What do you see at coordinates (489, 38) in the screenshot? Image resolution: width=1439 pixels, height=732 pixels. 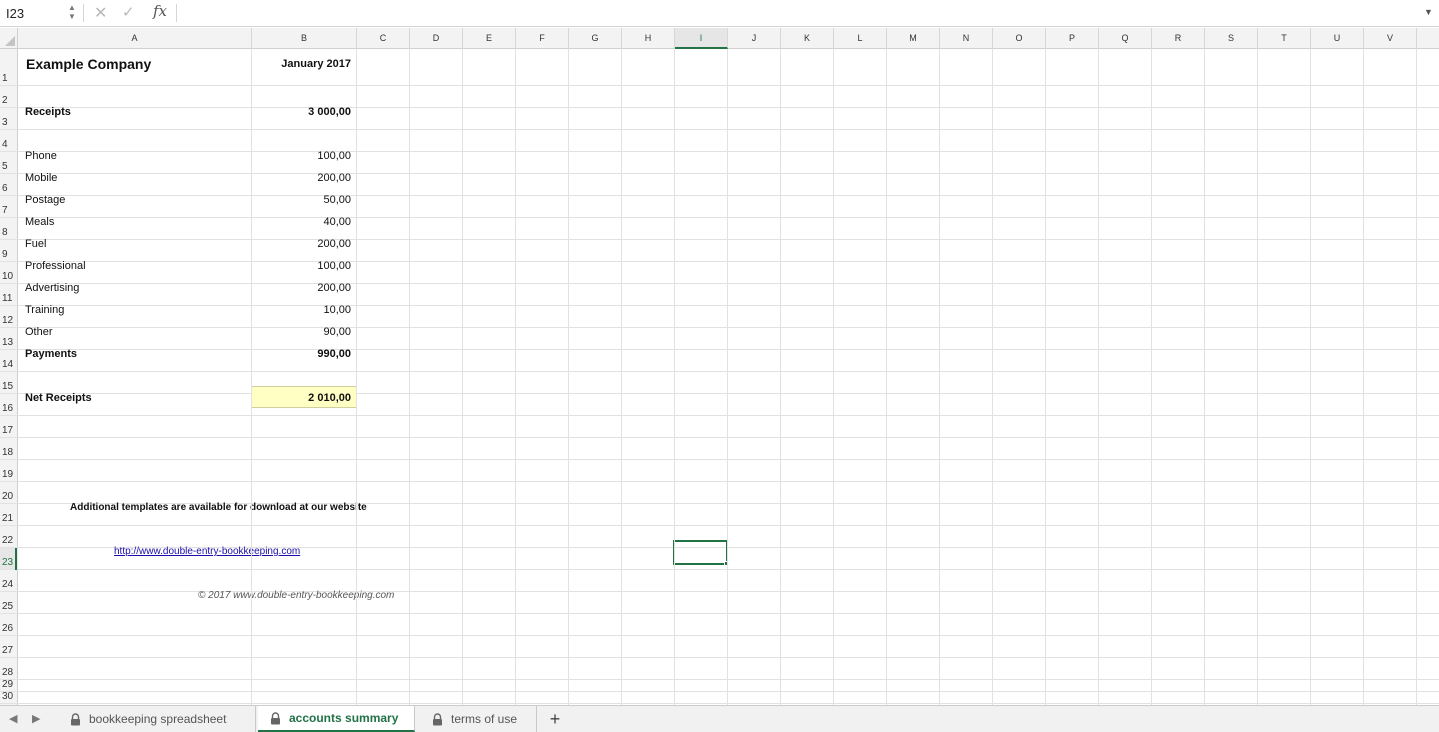 I see `column-header-e: E` at bounding box center [489, 38].